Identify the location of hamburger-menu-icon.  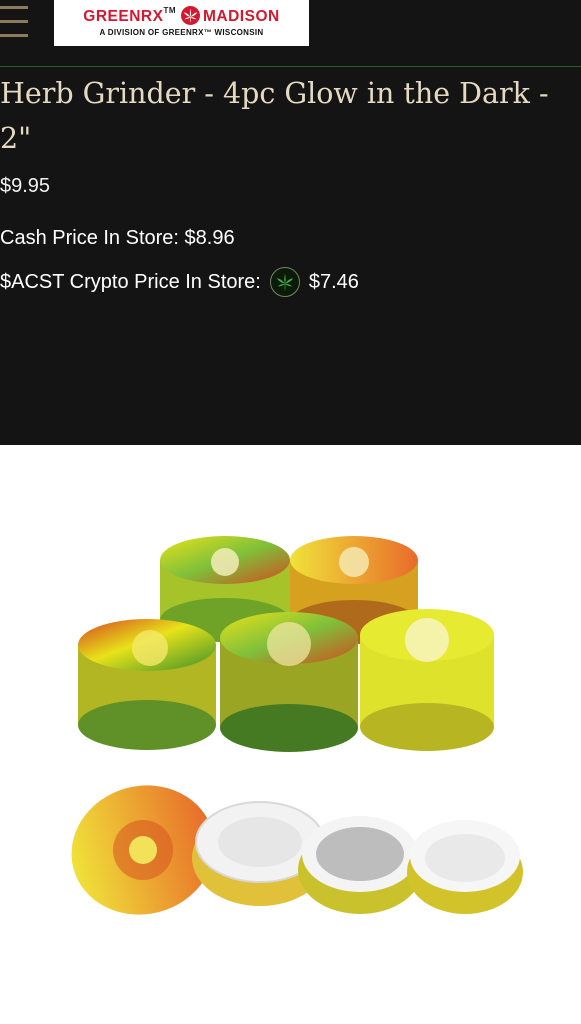
(14, 23).